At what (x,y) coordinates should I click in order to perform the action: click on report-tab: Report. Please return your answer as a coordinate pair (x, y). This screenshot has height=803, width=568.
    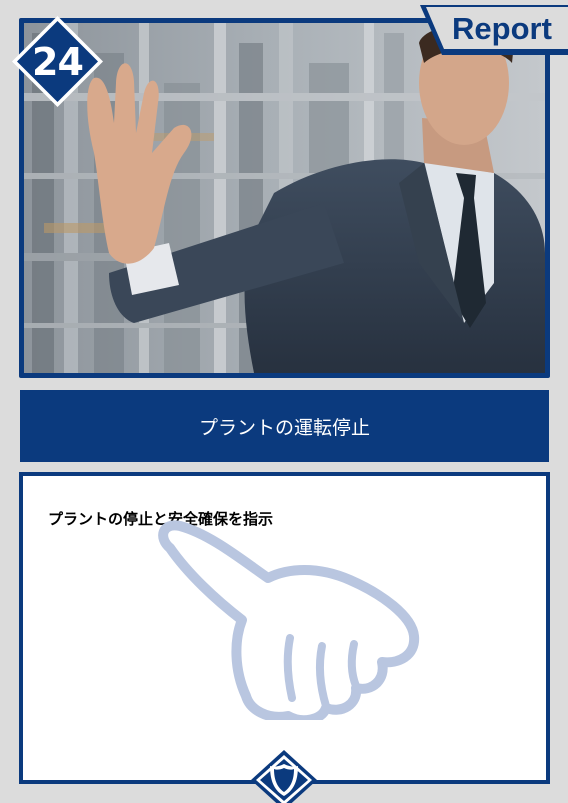
    Looking at the image, I should click on (494, 30).